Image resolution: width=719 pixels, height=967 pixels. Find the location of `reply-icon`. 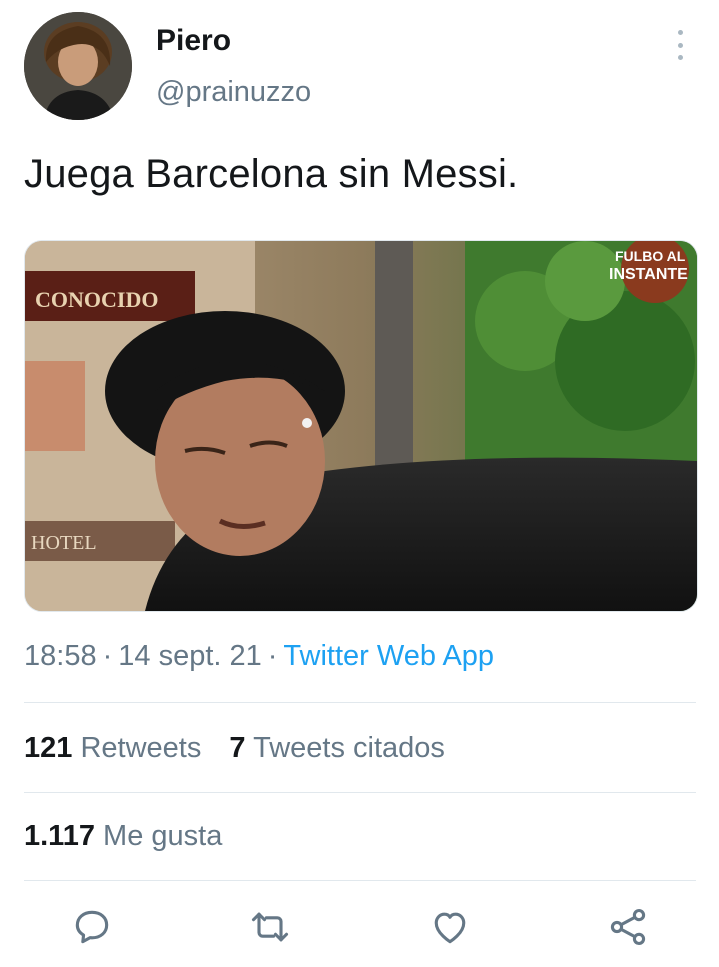

reply-icon is located at coordinates (92, 927).